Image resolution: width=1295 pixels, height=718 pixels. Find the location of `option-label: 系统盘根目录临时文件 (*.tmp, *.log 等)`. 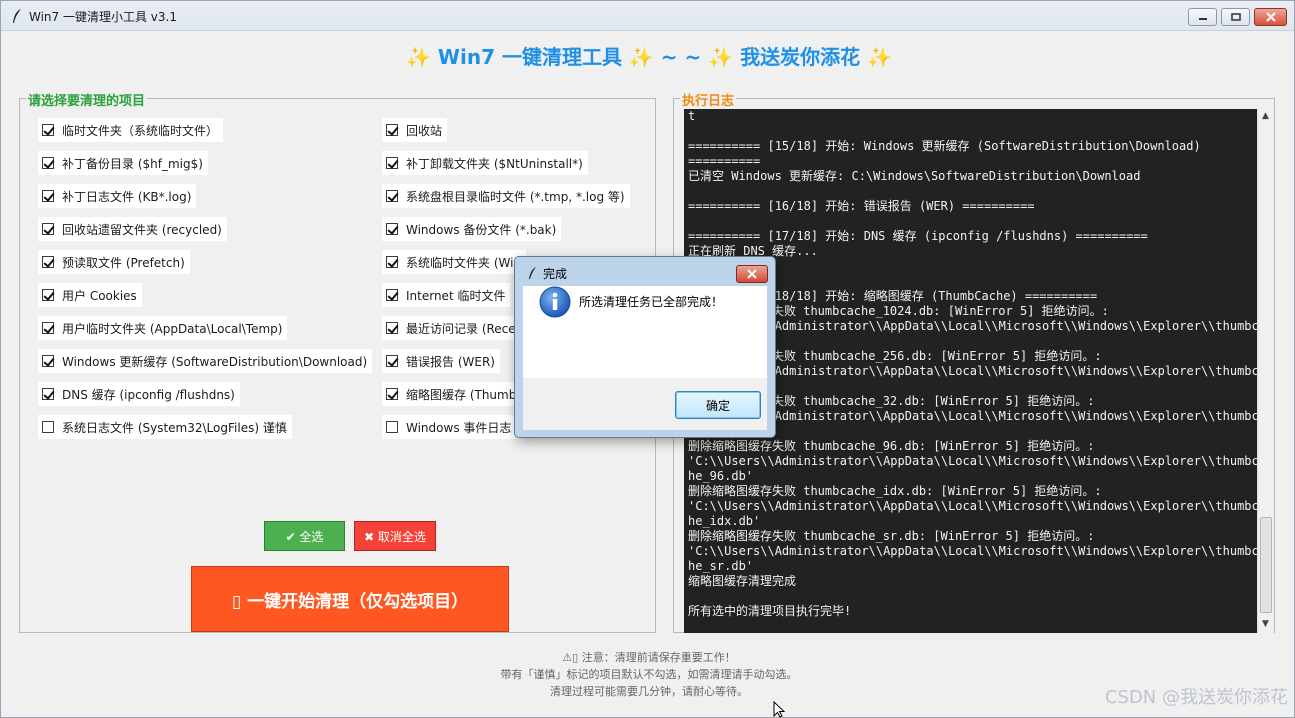

option-label: 系统盘根目录临时文件 (*.tmp, *.log 等) is located at coordinates (515, 196).